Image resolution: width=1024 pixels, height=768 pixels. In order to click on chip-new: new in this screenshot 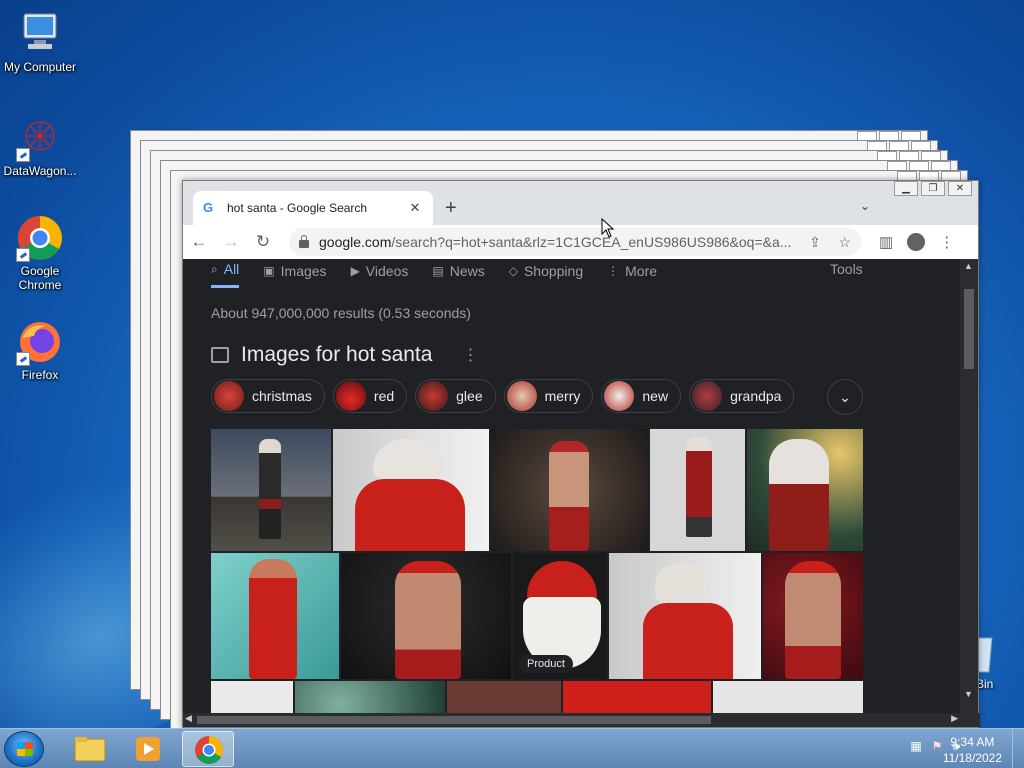, I will do `click(641, 396)`.